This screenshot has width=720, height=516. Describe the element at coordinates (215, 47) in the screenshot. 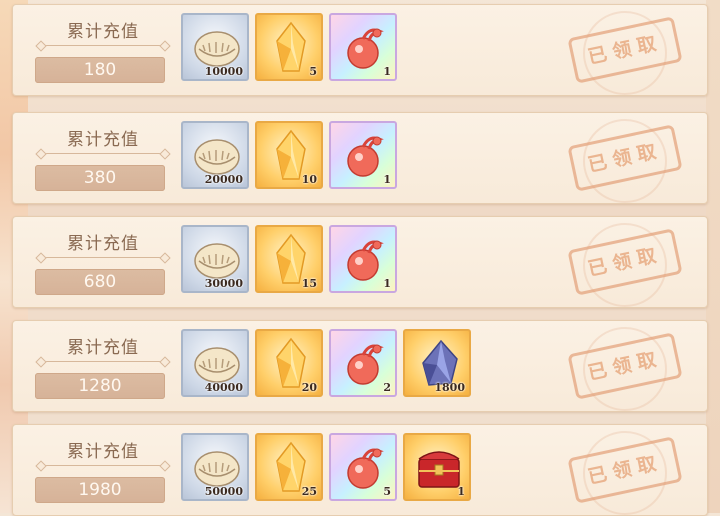

I see `reward-item: 10000` at that location.